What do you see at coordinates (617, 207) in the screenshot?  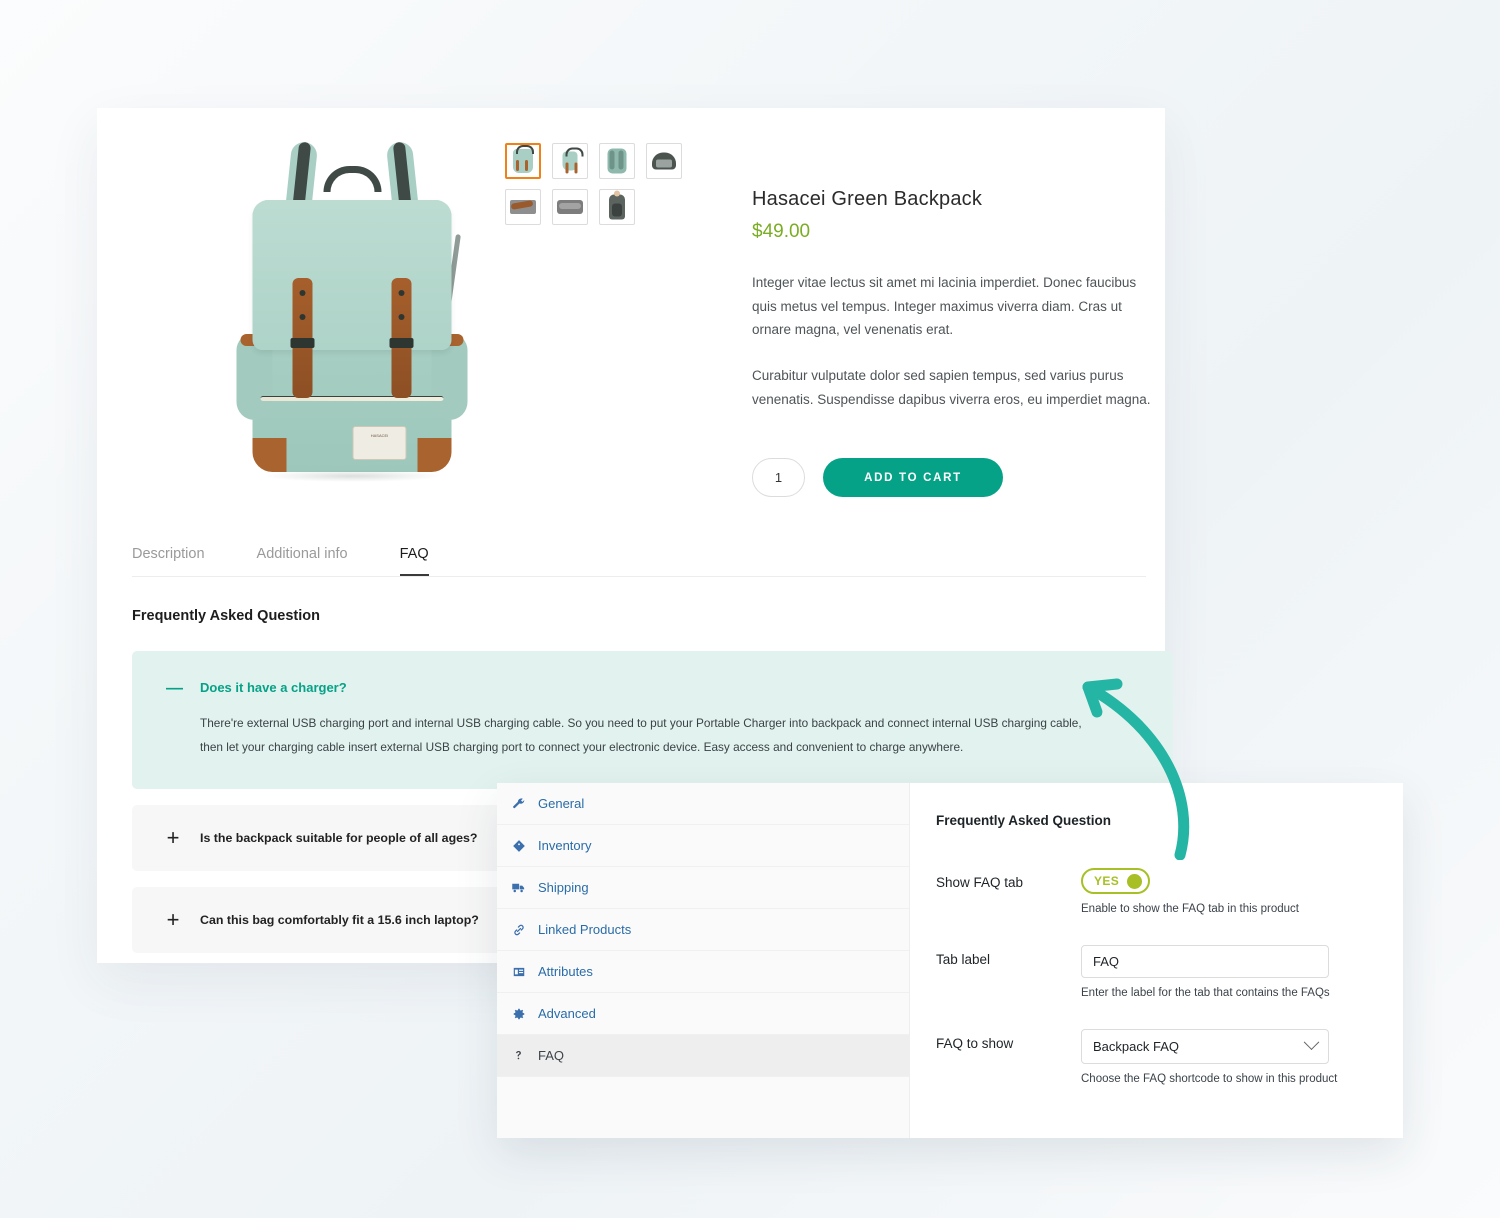 I see `thumbnail-model` at bounding box center [617, 207].